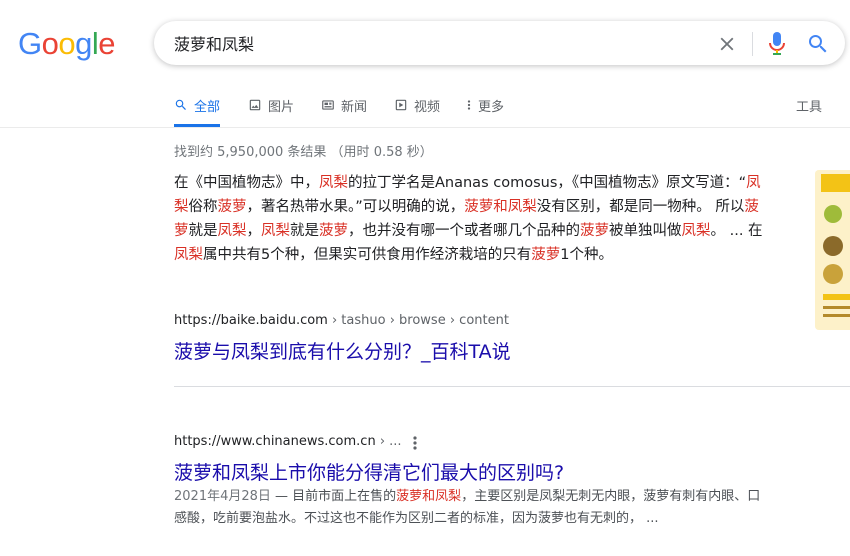 The width and height of the screenshot is (850, 556). Describe the element at coordinates (254, 231) in the screenshot. I see `snippet-text: ，` at that location.